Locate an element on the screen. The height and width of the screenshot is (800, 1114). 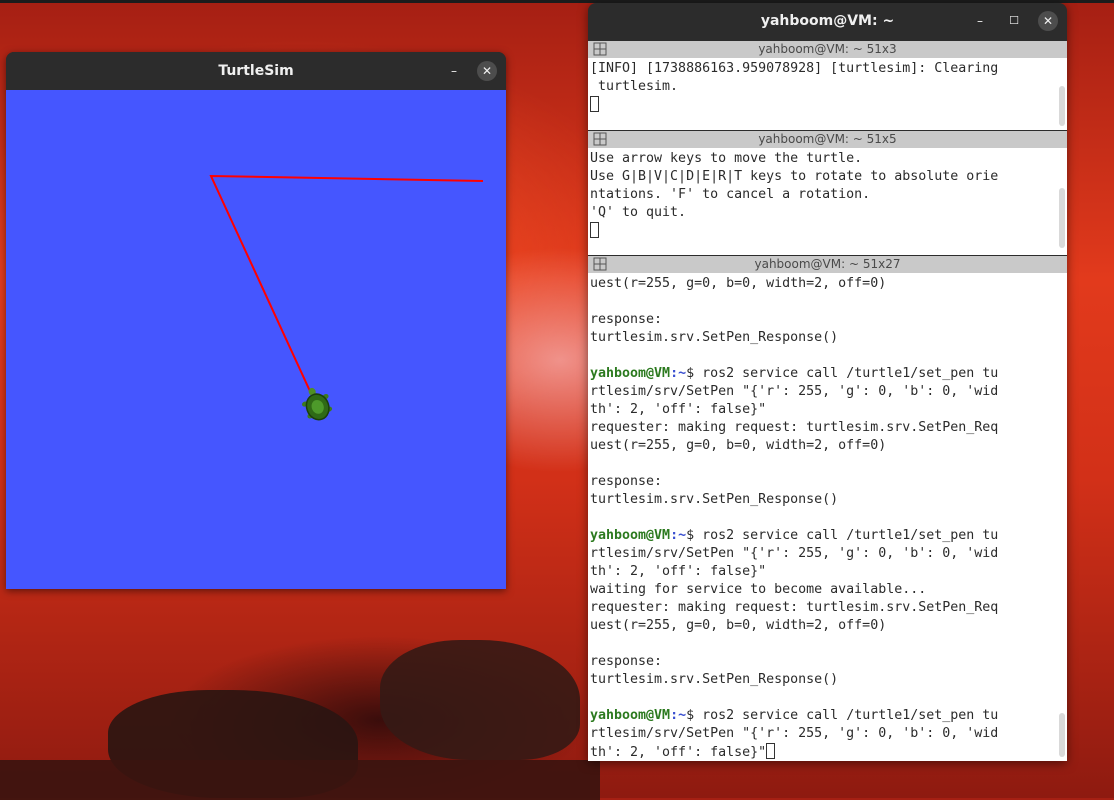
terminal-titlebar: yahboom@VM: ~ is located at coordinates (827, 21).